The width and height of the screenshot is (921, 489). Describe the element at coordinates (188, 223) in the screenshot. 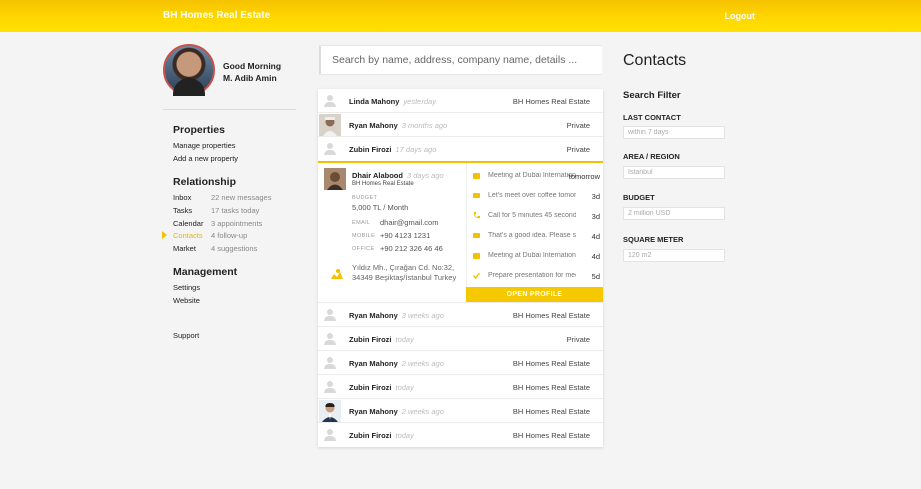

I see `sidebar-item-calendar: Calendar` at that location.